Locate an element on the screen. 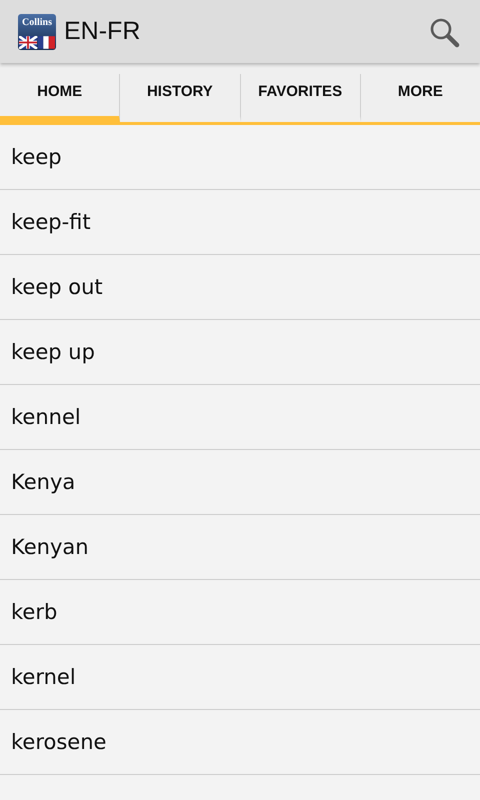 The image size is (480, 800). logo-text: Collins is located at coordinates (37, 23).